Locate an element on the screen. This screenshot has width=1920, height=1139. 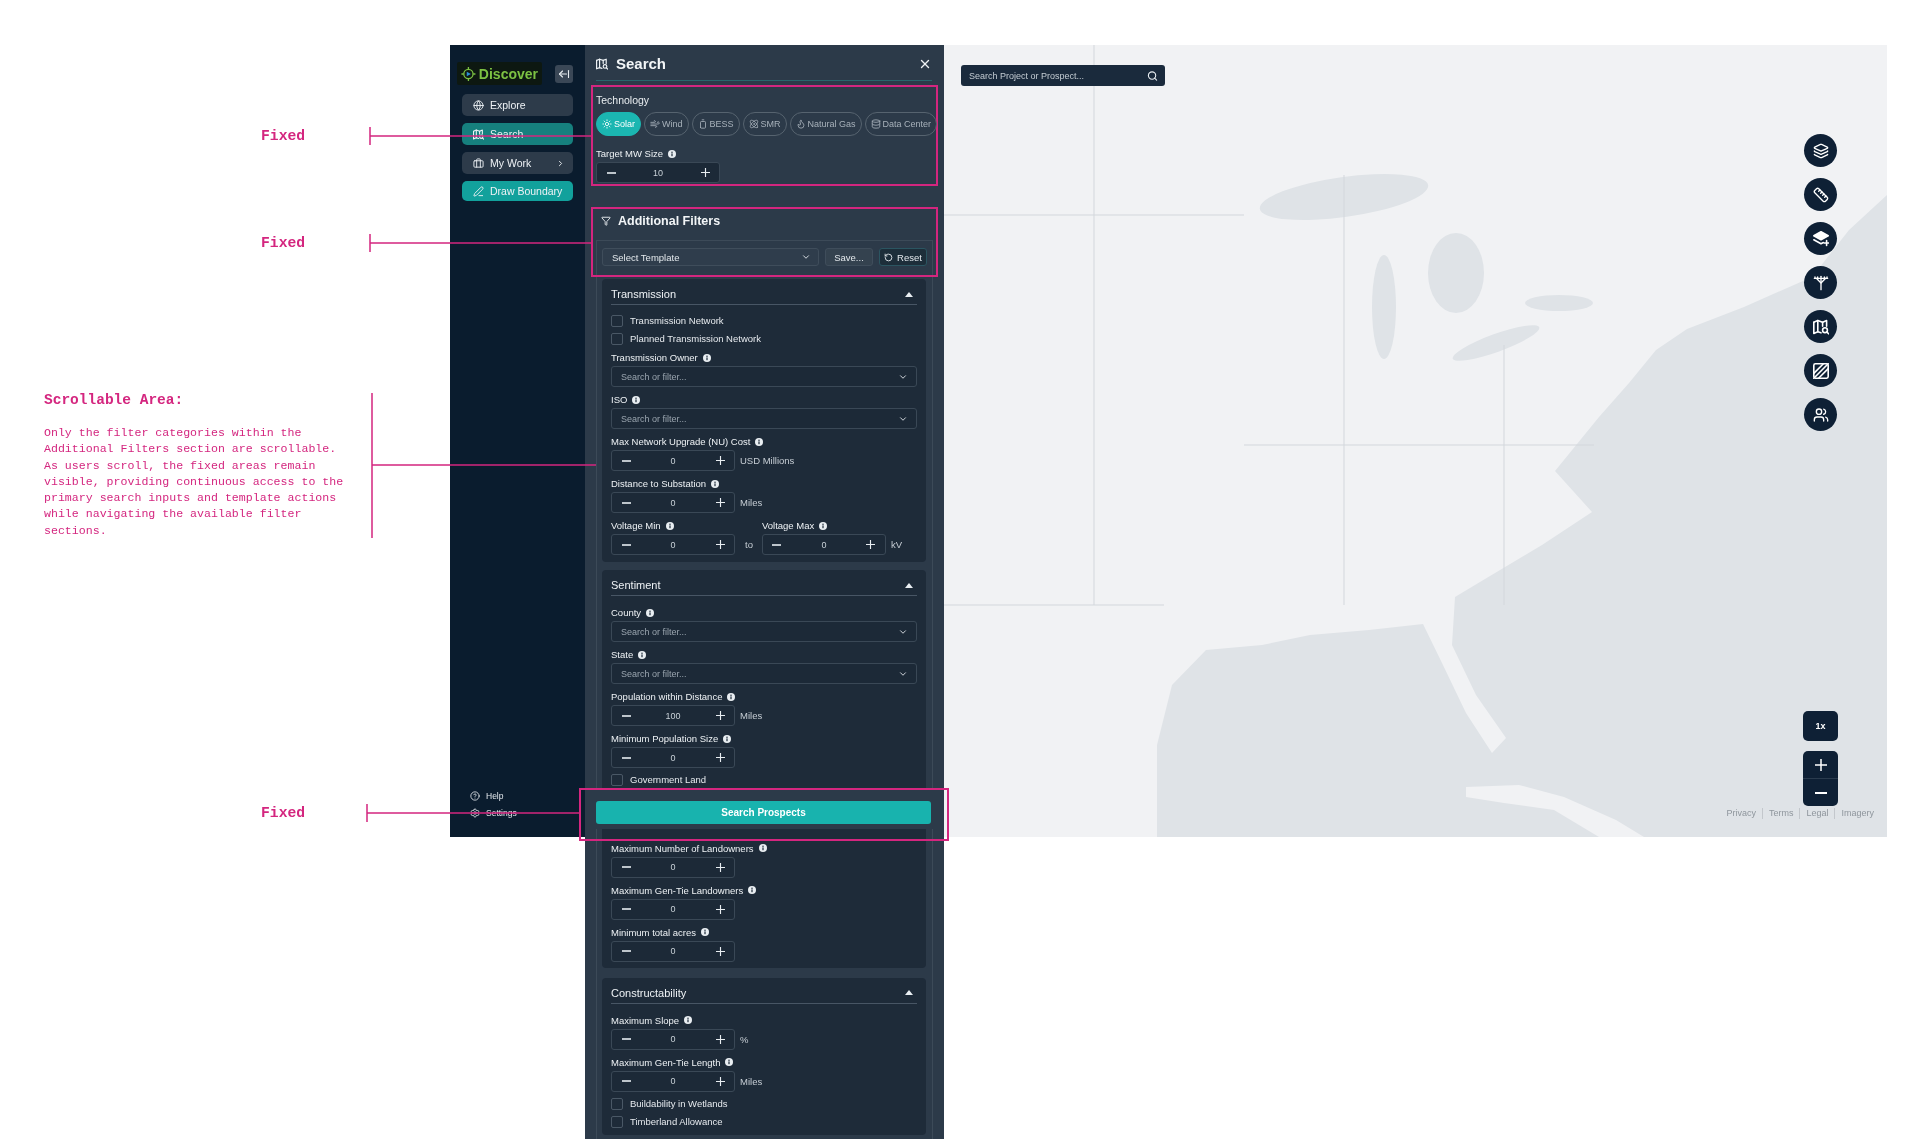
checkbox-label: Government Land is located at coordinates (668, 780).